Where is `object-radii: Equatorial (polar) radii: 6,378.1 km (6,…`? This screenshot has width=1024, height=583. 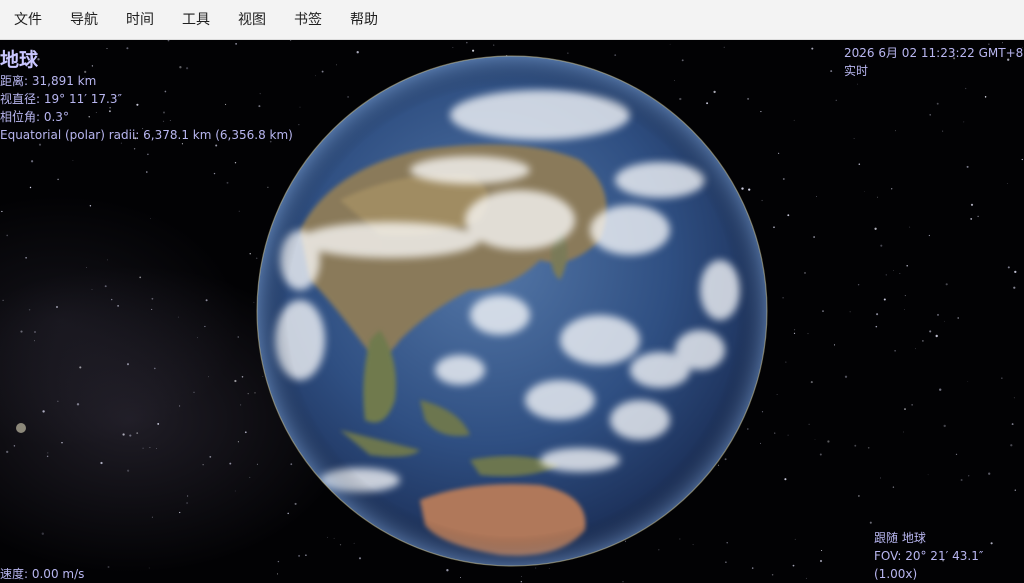 object-radii: Equatorial (polar) radii: 6,378.1 km (6,… is located at coordinates (146, 135).